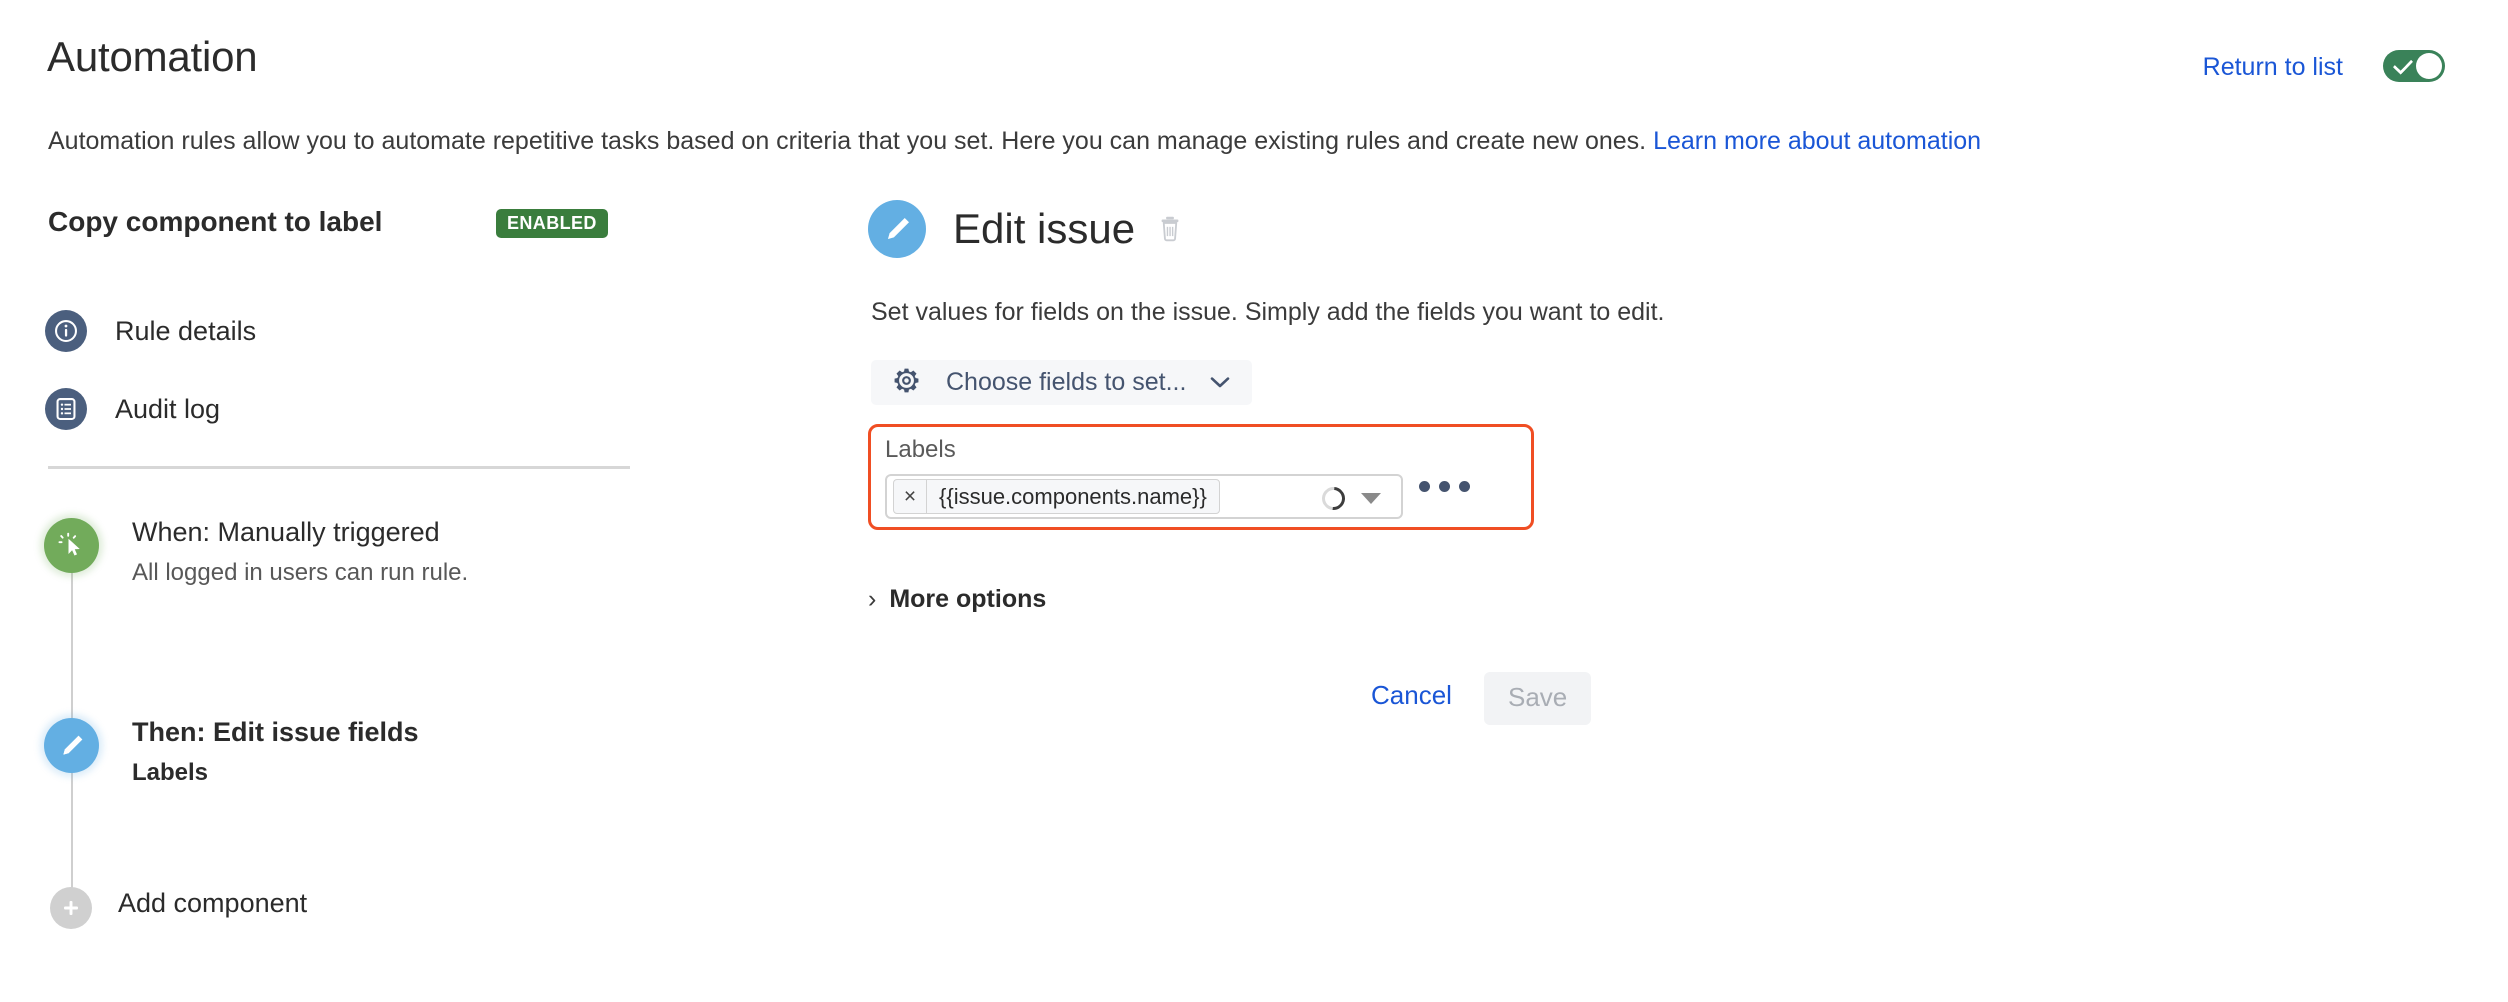  Describe the element at coordinates (2403, 64) in the screenshot. I see `check-icon` at that location.